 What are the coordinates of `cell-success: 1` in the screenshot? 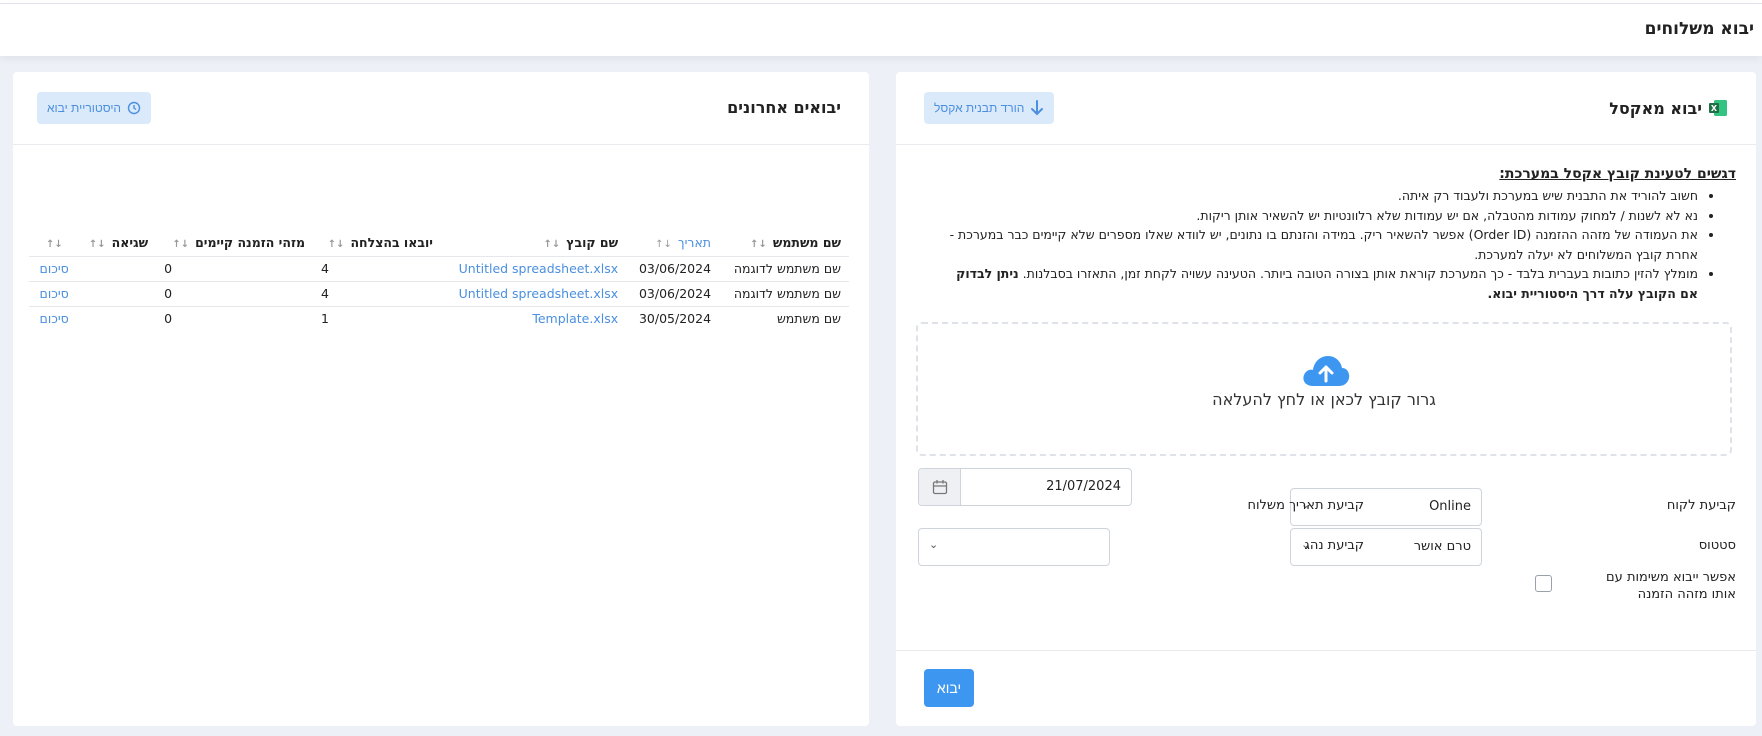 It's located at (377, 318).